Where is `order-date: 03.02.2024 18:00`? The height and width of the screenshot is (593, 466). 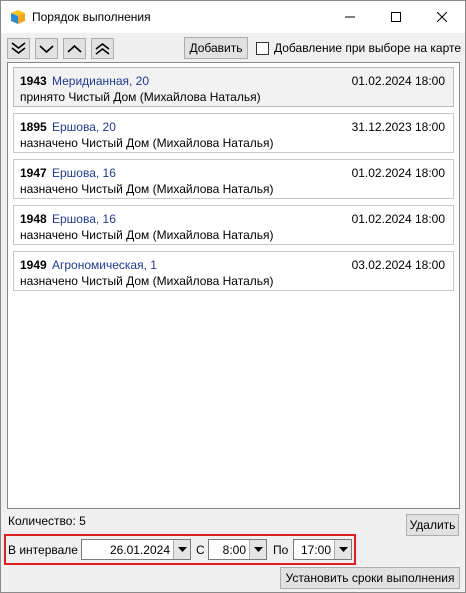
order-date: 03.02.2024 18:00 is located at coordinates (398, 265).